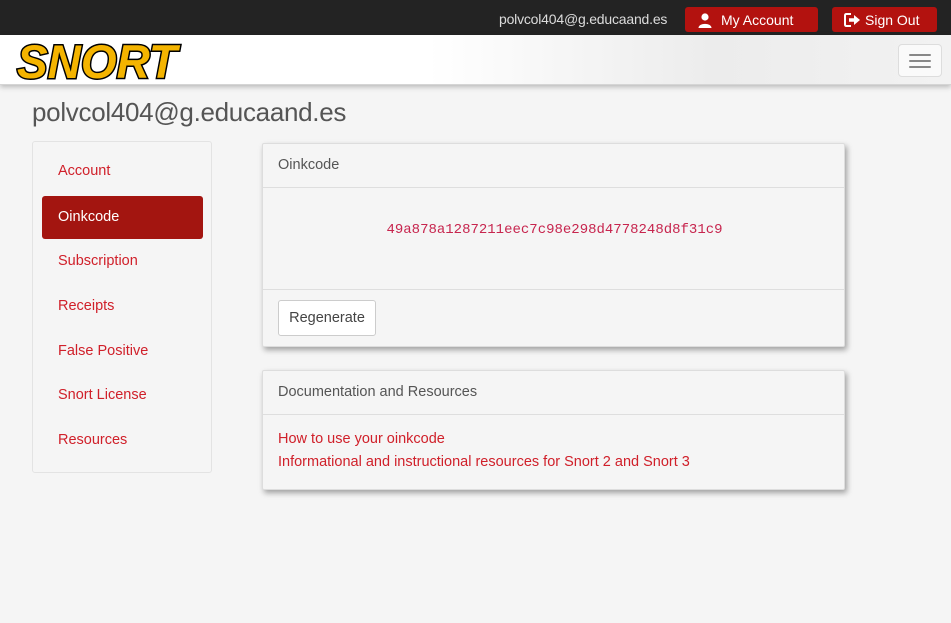  Describe the element at coordinates (122, 351) in the screenshot. I see `sidebar-item-false-positive: False Positive` at that location.